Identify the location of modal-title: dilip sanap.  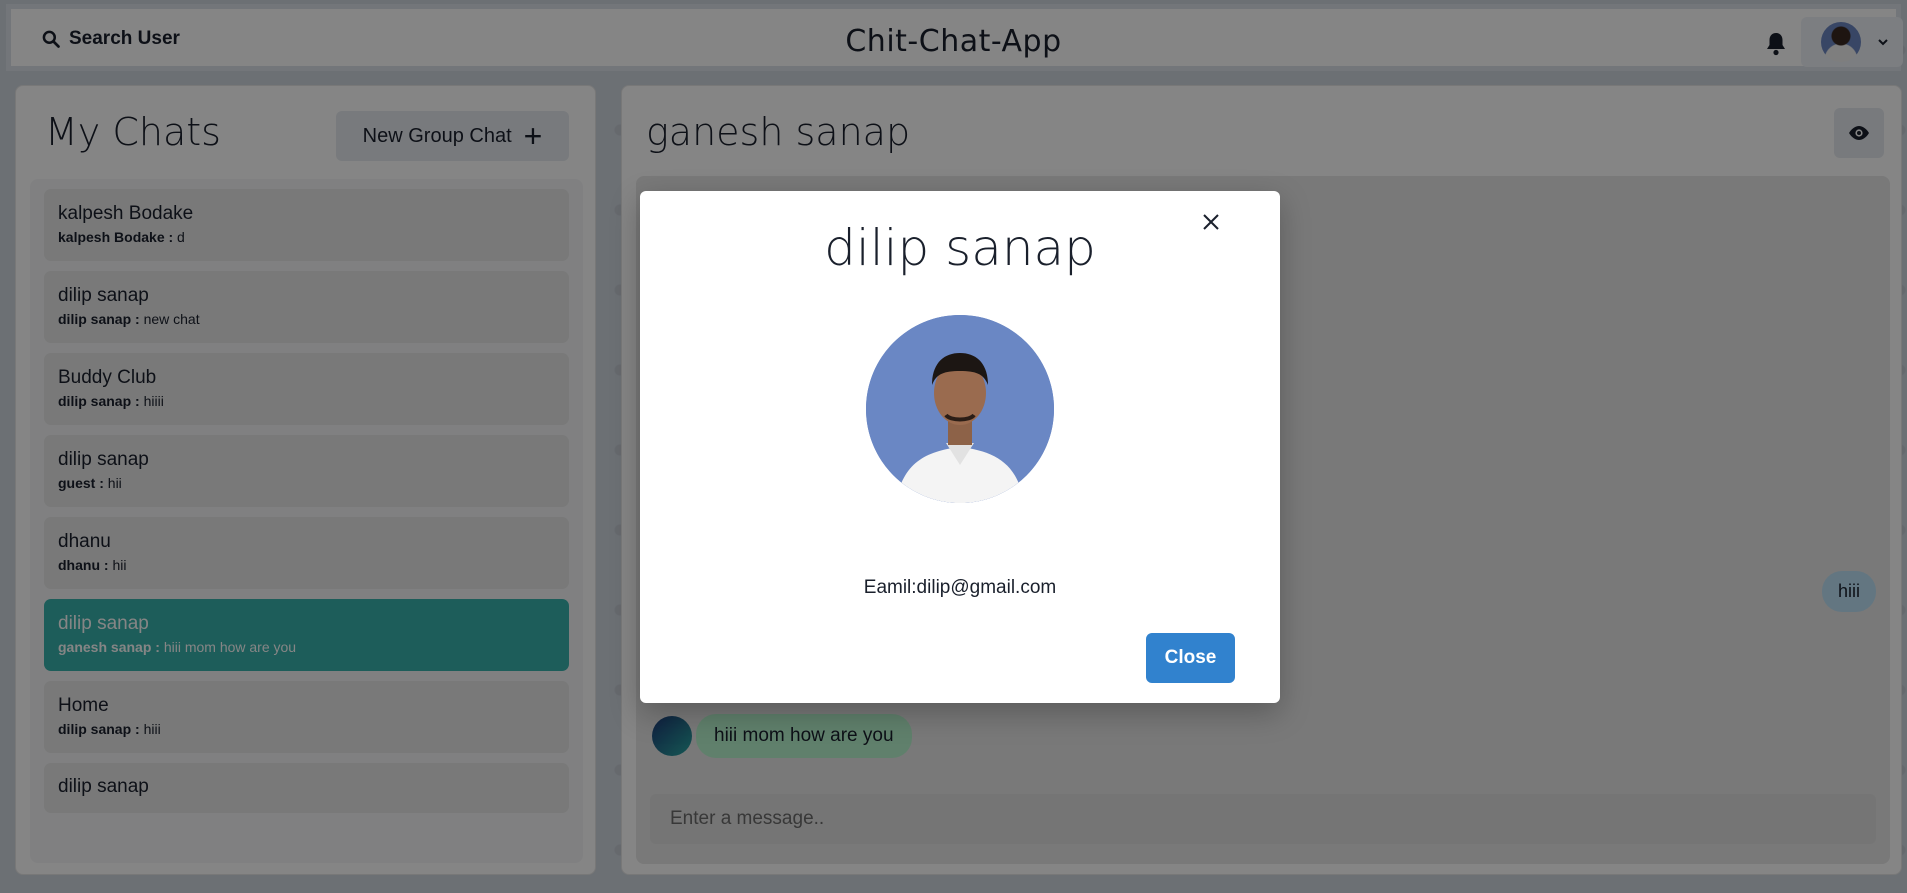
(960, 248).